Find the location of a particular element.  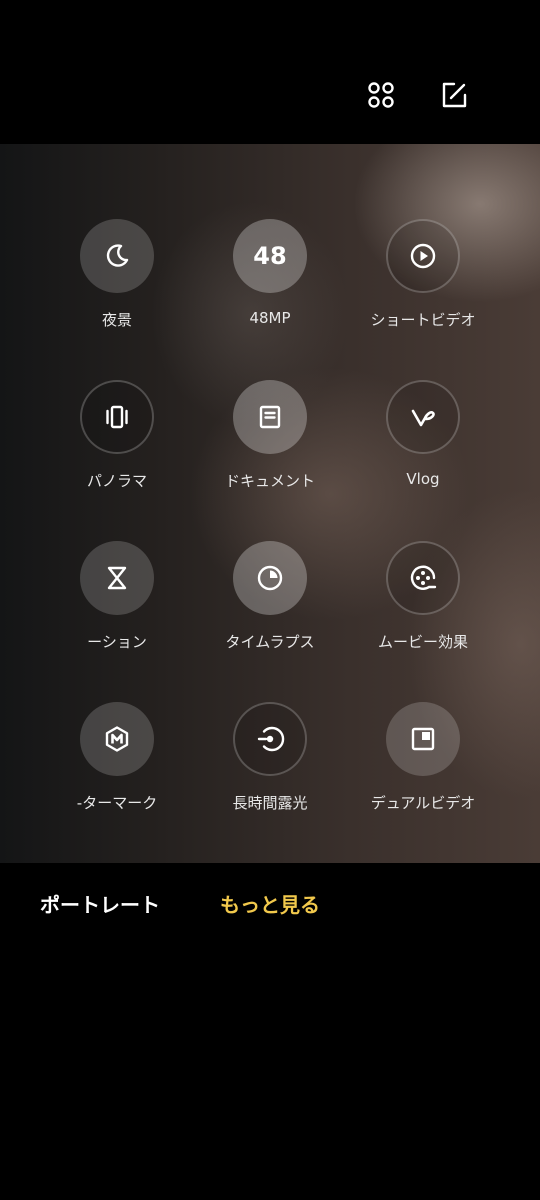

top-bar is located at coordinates (270, 72).